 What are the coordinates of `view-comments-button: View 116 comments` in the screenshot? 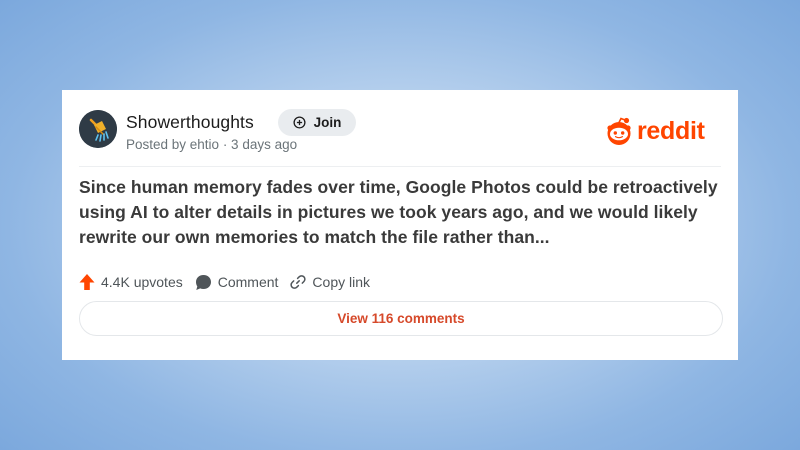 It's located at (401, 318).